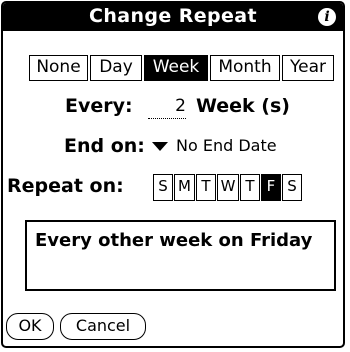 The image size is (350, 352). Describe the element at coordinates (163, 187) in the screenshot. I see `day-sunday: S` at that location.